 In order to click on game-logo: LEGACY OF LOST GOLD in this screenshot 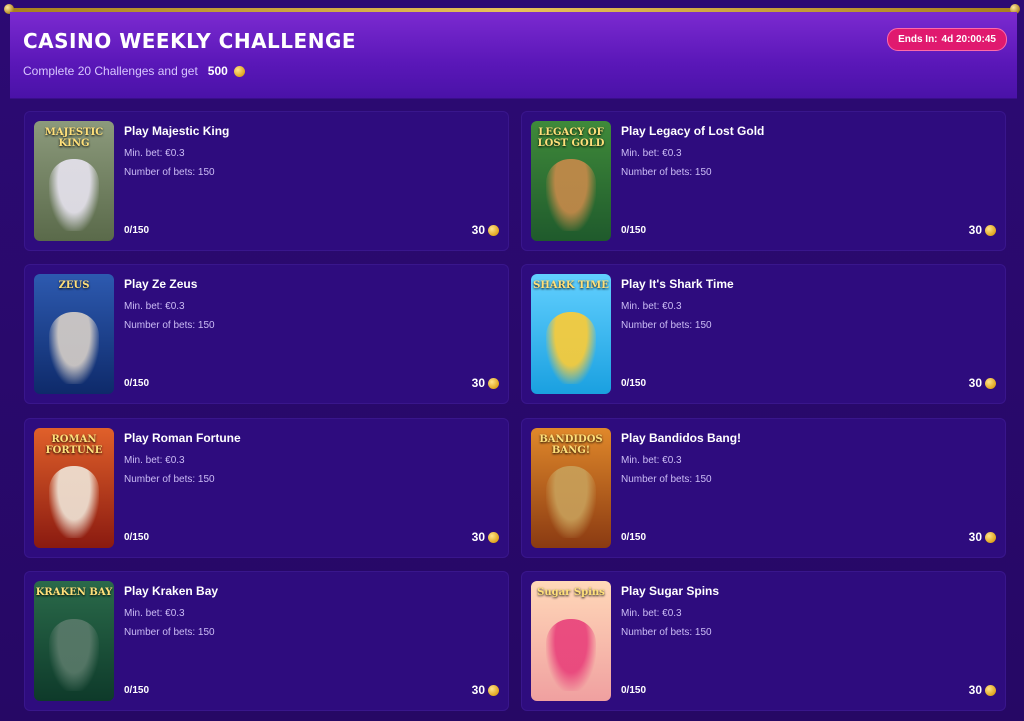, I will do `click(571, 138)`.